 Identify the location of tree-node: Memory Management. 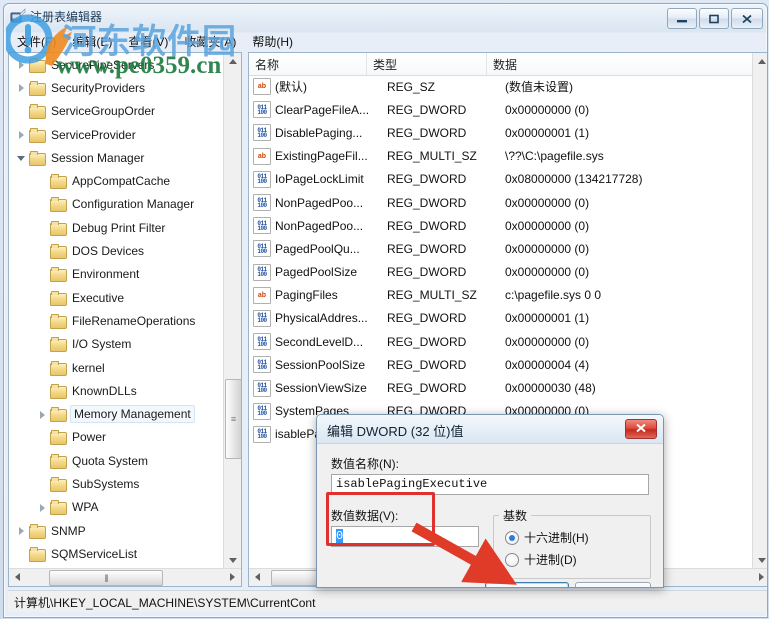
(116, 413).